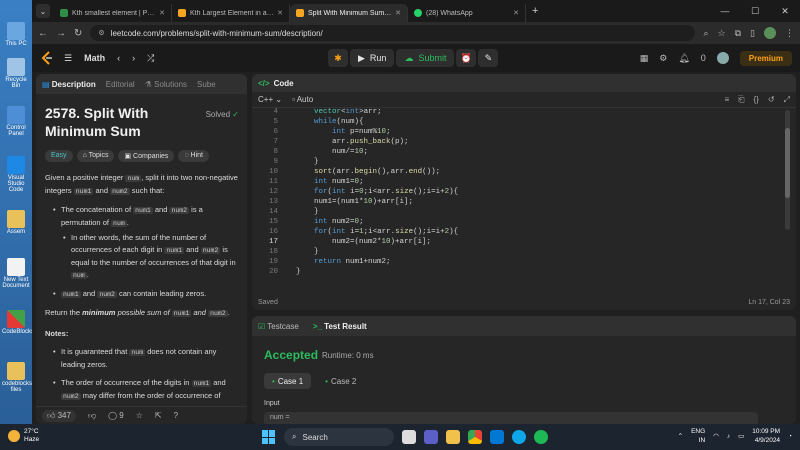  Describe the element at coordinates (94, 58) in the screenshot. I see `problem-list-title: Math` at that location.